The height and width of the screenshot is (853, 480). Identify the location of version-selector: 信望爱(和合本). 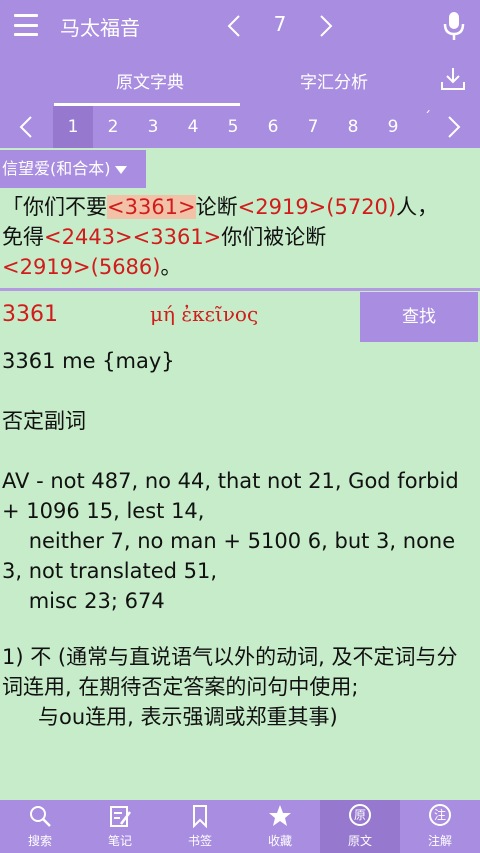
(73, 169).